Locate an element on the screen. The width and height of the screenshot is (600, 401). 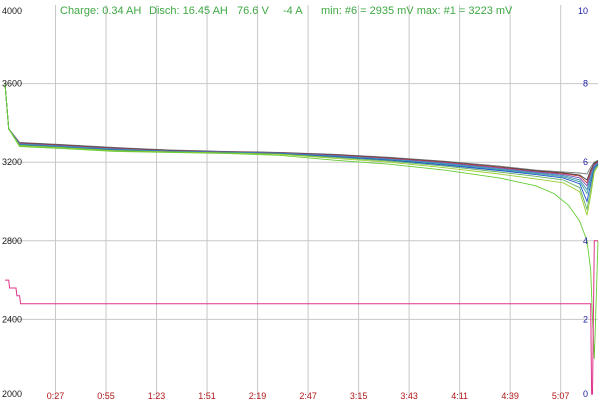
x-tick-label: 1:23 is located at coordinates (157, 396).